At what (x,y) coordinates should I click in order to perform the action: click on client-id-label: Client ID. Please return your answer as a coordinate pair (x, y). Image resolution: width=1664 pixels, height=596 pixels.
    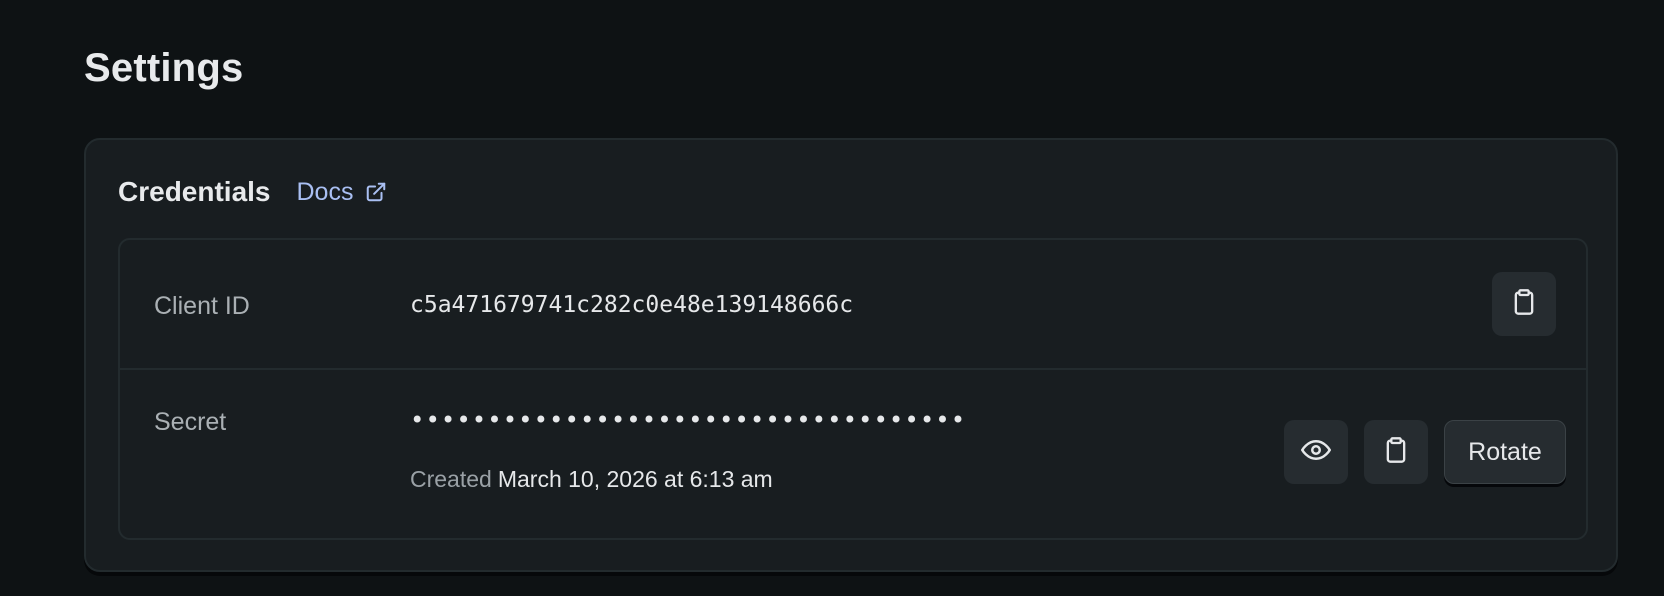
    Looking at the image, I should click on (202, 306).